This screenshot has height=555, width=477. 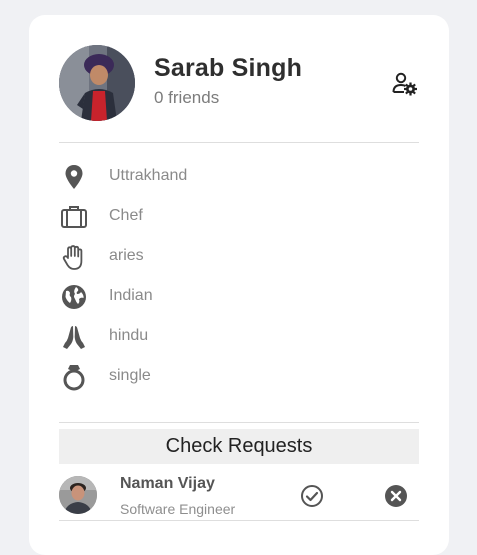 I want to click on check-requests-button: Check Requests, so click(x=239, y=446).